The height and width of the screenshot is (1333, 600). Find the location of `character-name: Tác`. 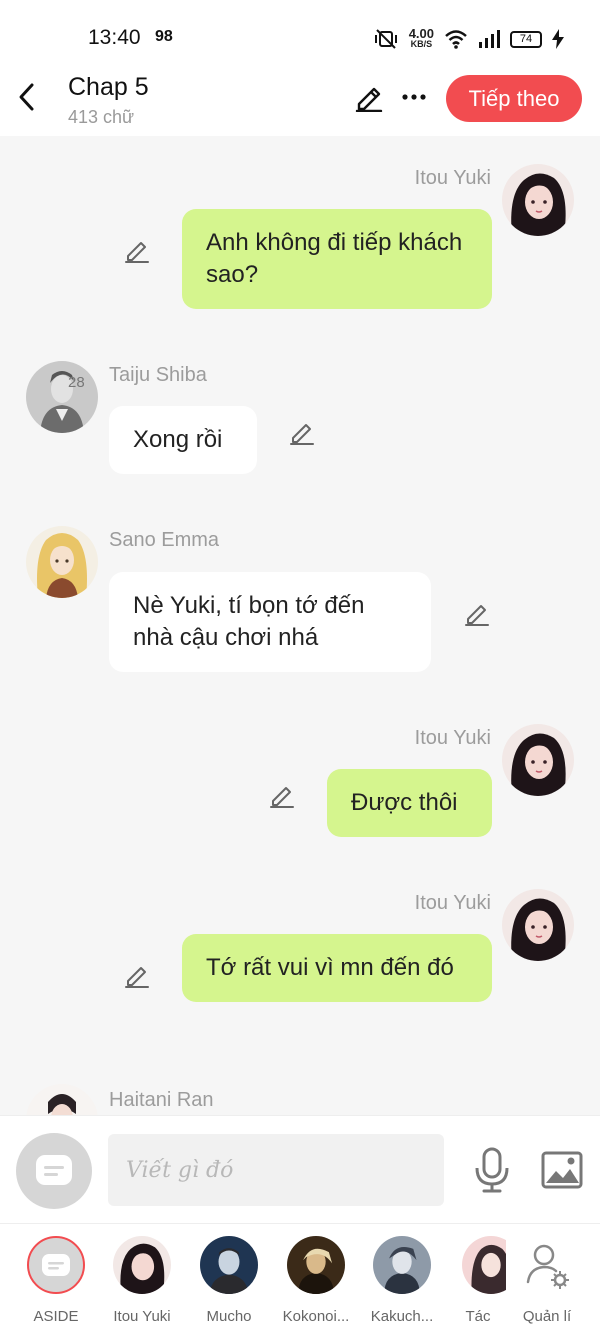

character-name: Tác is located at coordinates (478, 1316).